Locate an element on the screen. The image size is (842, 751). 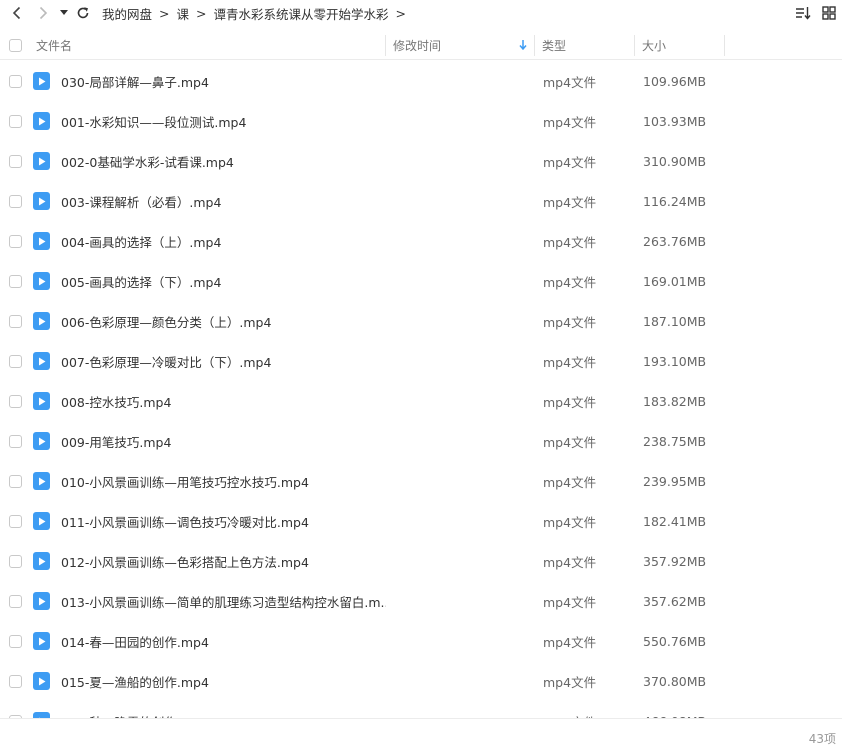
status-bar: 43项 is located at coordinates (421, 734).